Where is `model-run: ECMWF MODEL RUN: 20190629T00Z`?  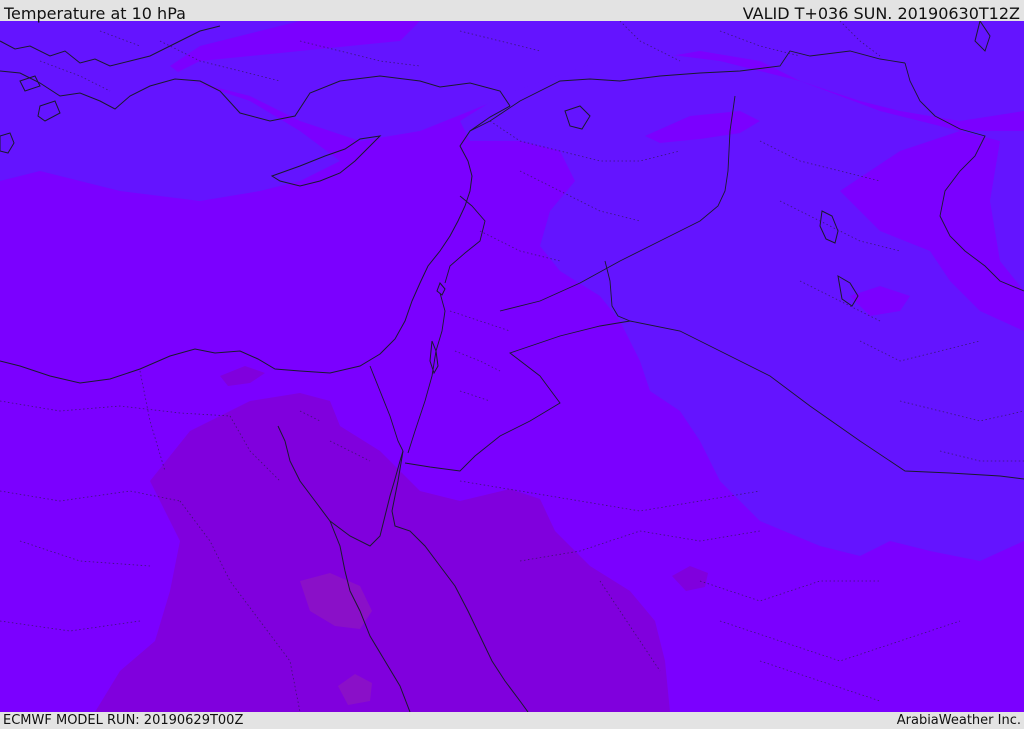 model-run: ECMWF MODEL RUN: 20190629T00Z is located at coordinates (123, 720).